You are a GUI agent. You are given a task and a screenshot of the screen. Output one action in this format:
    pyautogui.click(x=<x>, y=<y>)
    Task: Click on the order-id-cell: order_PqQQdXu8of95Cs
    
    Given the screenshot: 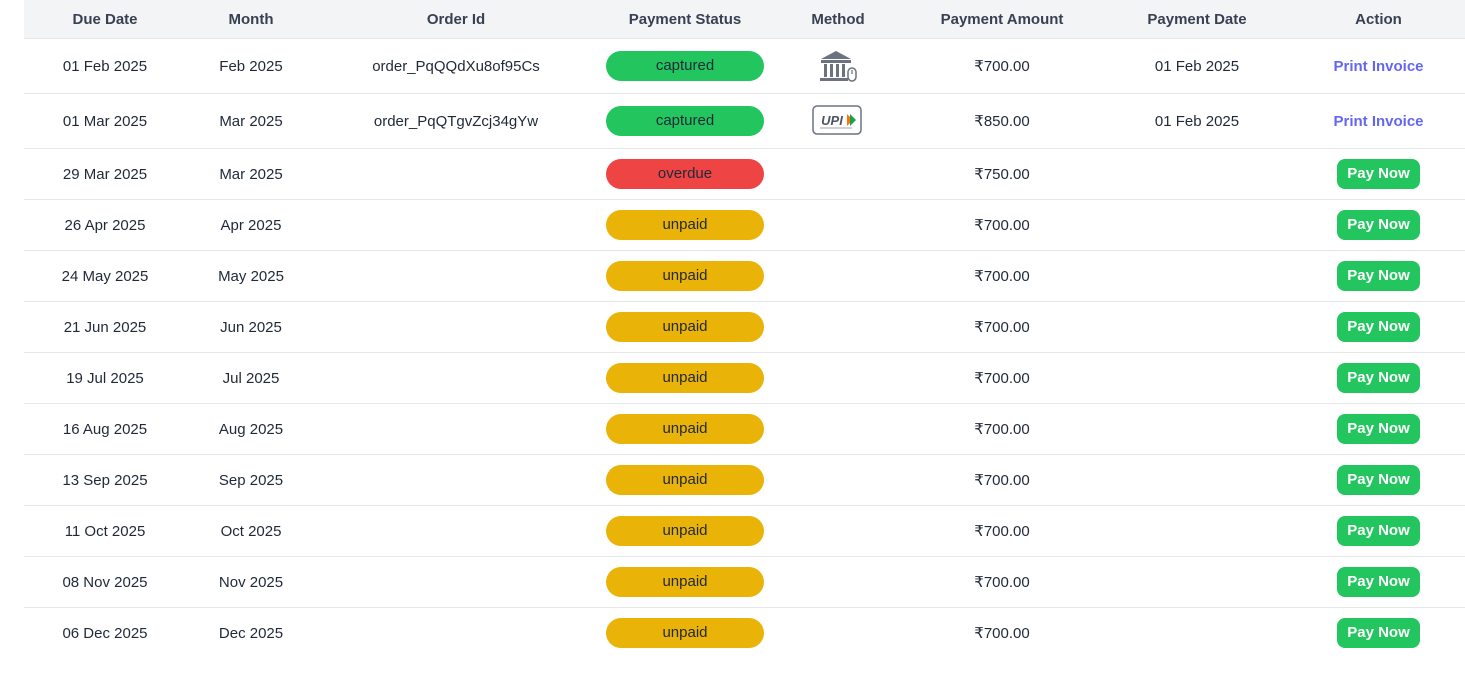 What is the action you would take?
    pyautogui.click(x=456, y=66)
    